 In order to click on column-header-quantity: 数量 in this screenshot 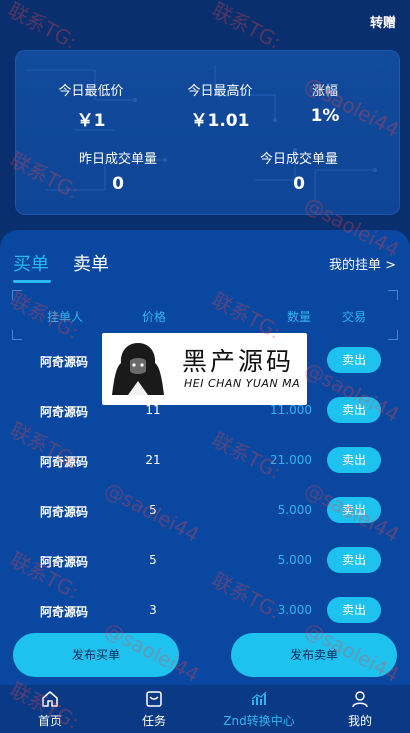, I will do `click(299, 317)`.